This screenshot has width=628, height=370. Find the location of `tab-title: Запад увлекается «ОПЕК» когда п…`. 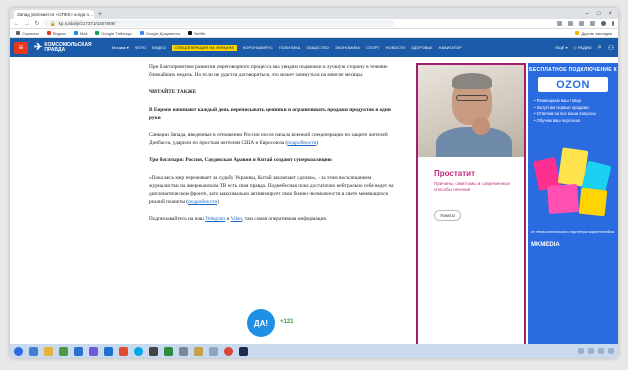

tab-title: Запад увлекается «ОПЕК» когда п… is located at coordinates (55, 14).